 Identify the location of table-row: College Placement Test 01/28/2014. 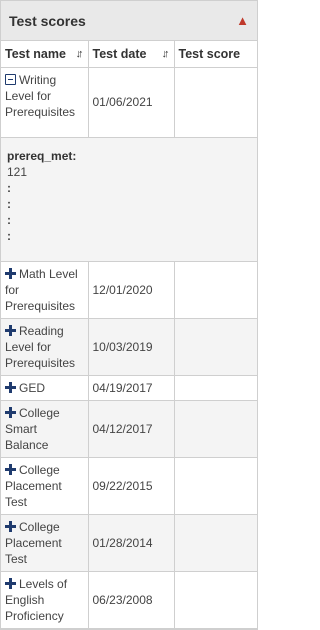
(129, 543).